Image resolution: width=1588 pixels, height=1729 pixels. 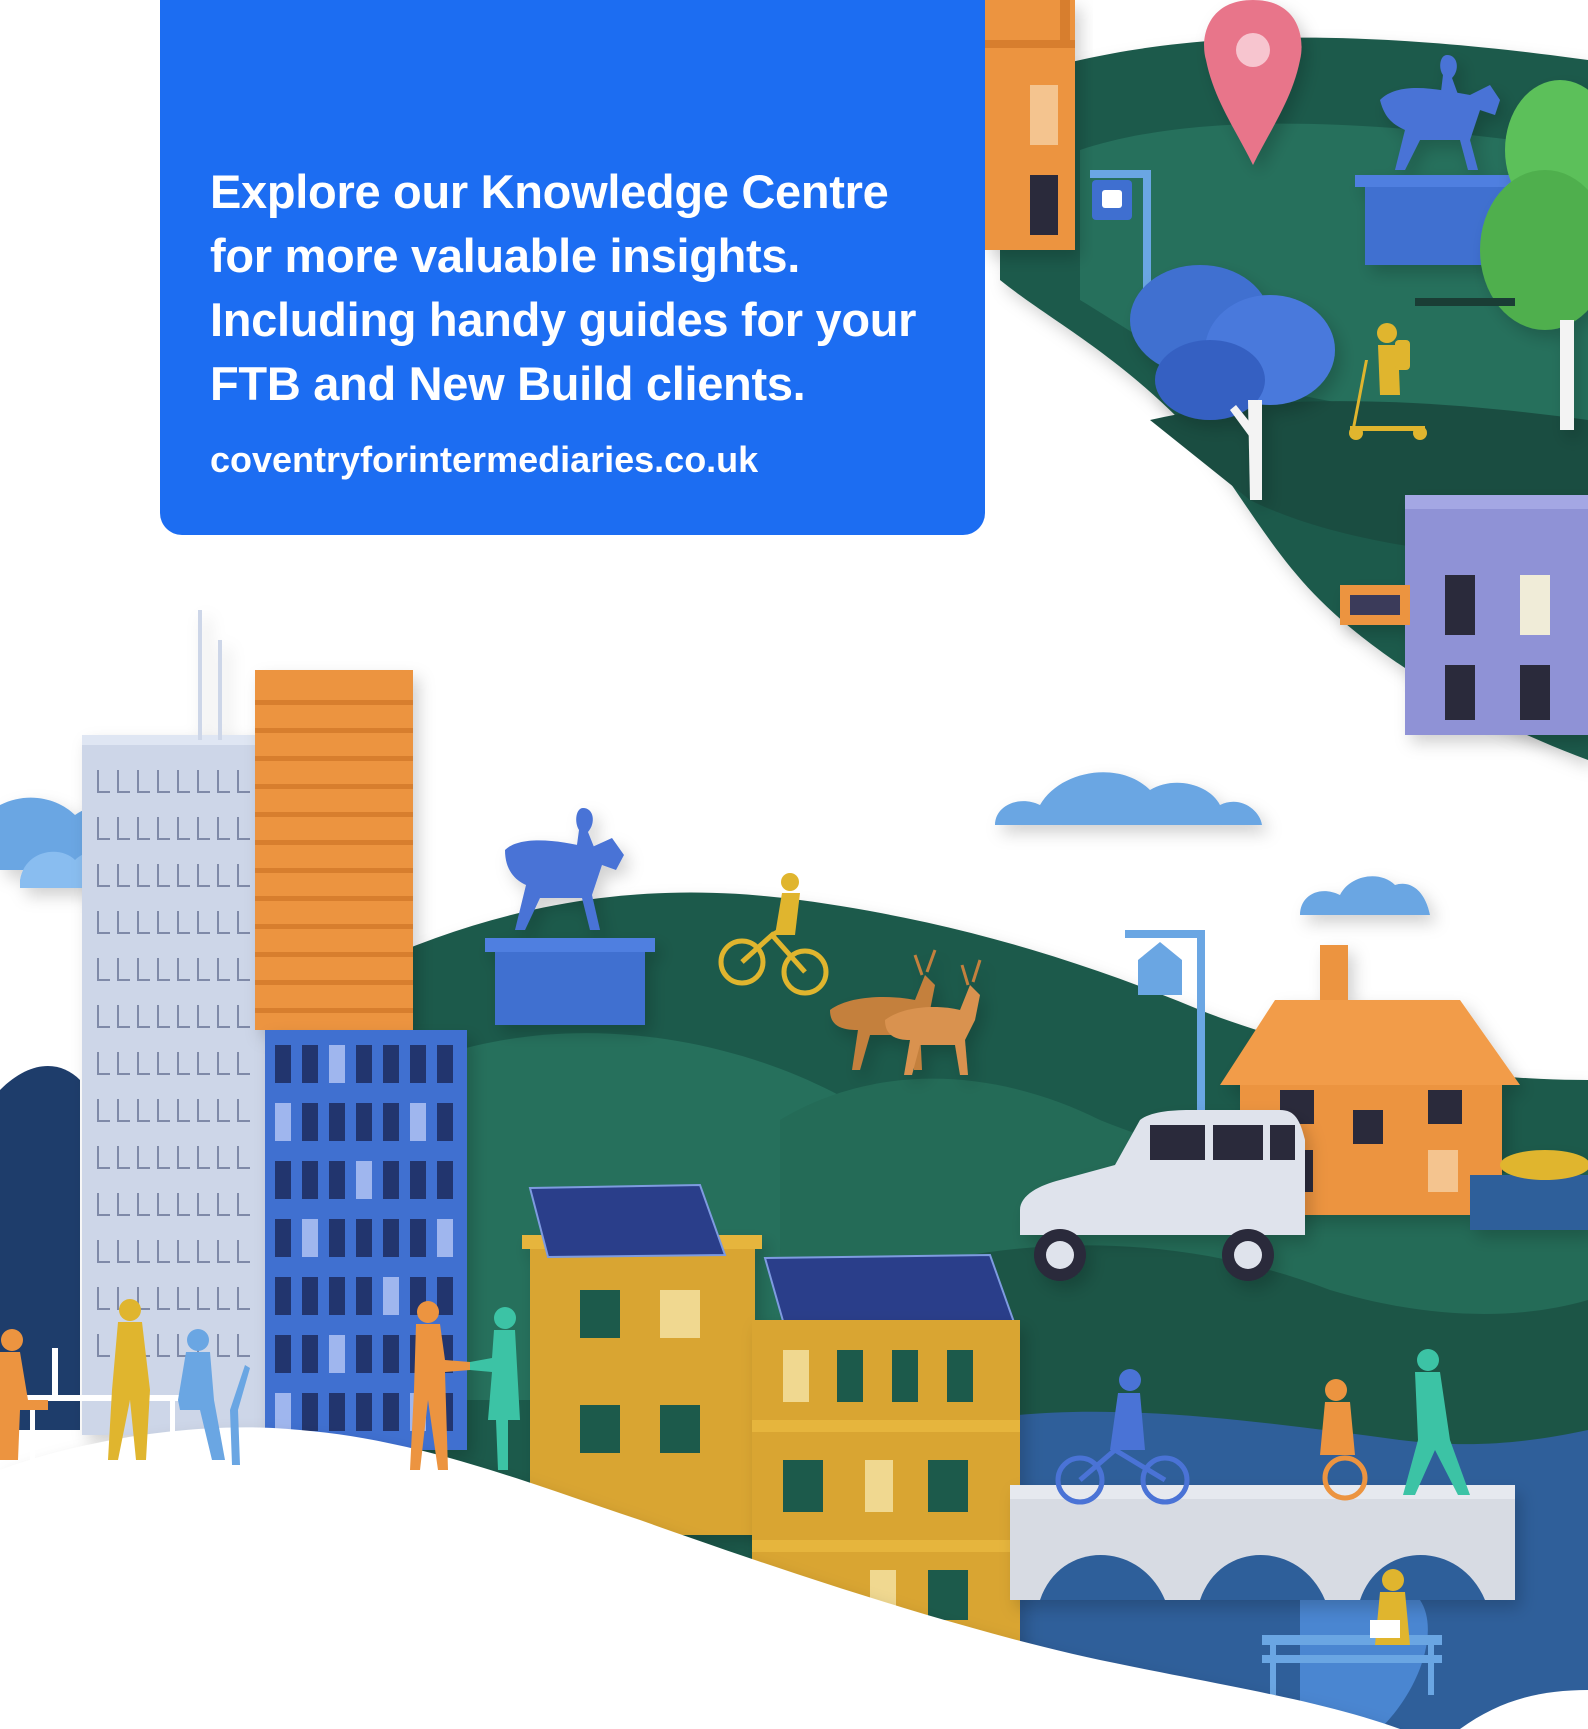 I want to click on orange-terrace-building, so click(x=1030, y=125).